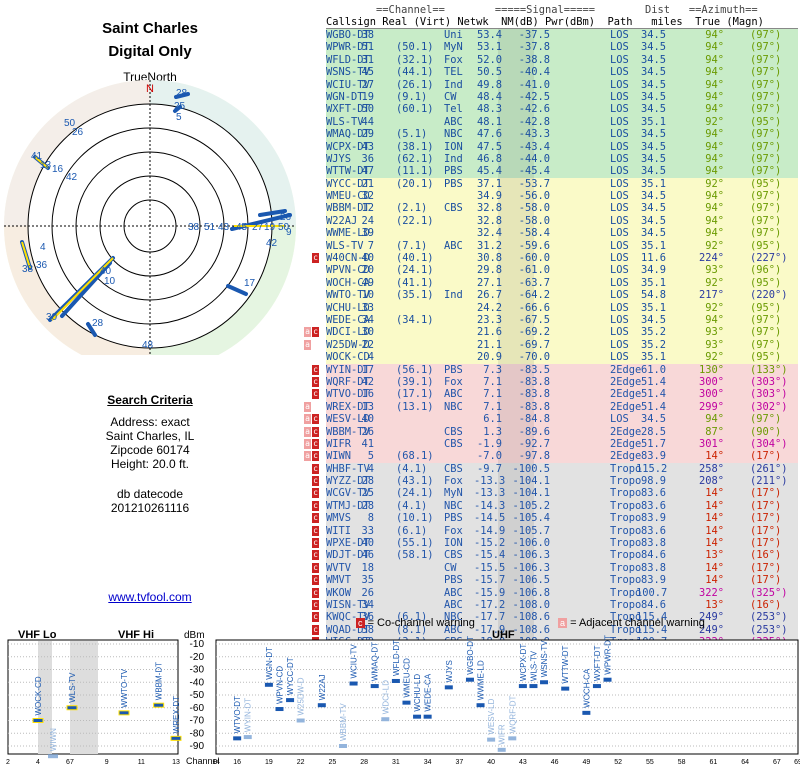 This screenshot has width=800, height=768. What do you see at coordinates (415, 109) in the screenshot?
I see `cell-virt: (60.1)` at bounding box center [415, 109].